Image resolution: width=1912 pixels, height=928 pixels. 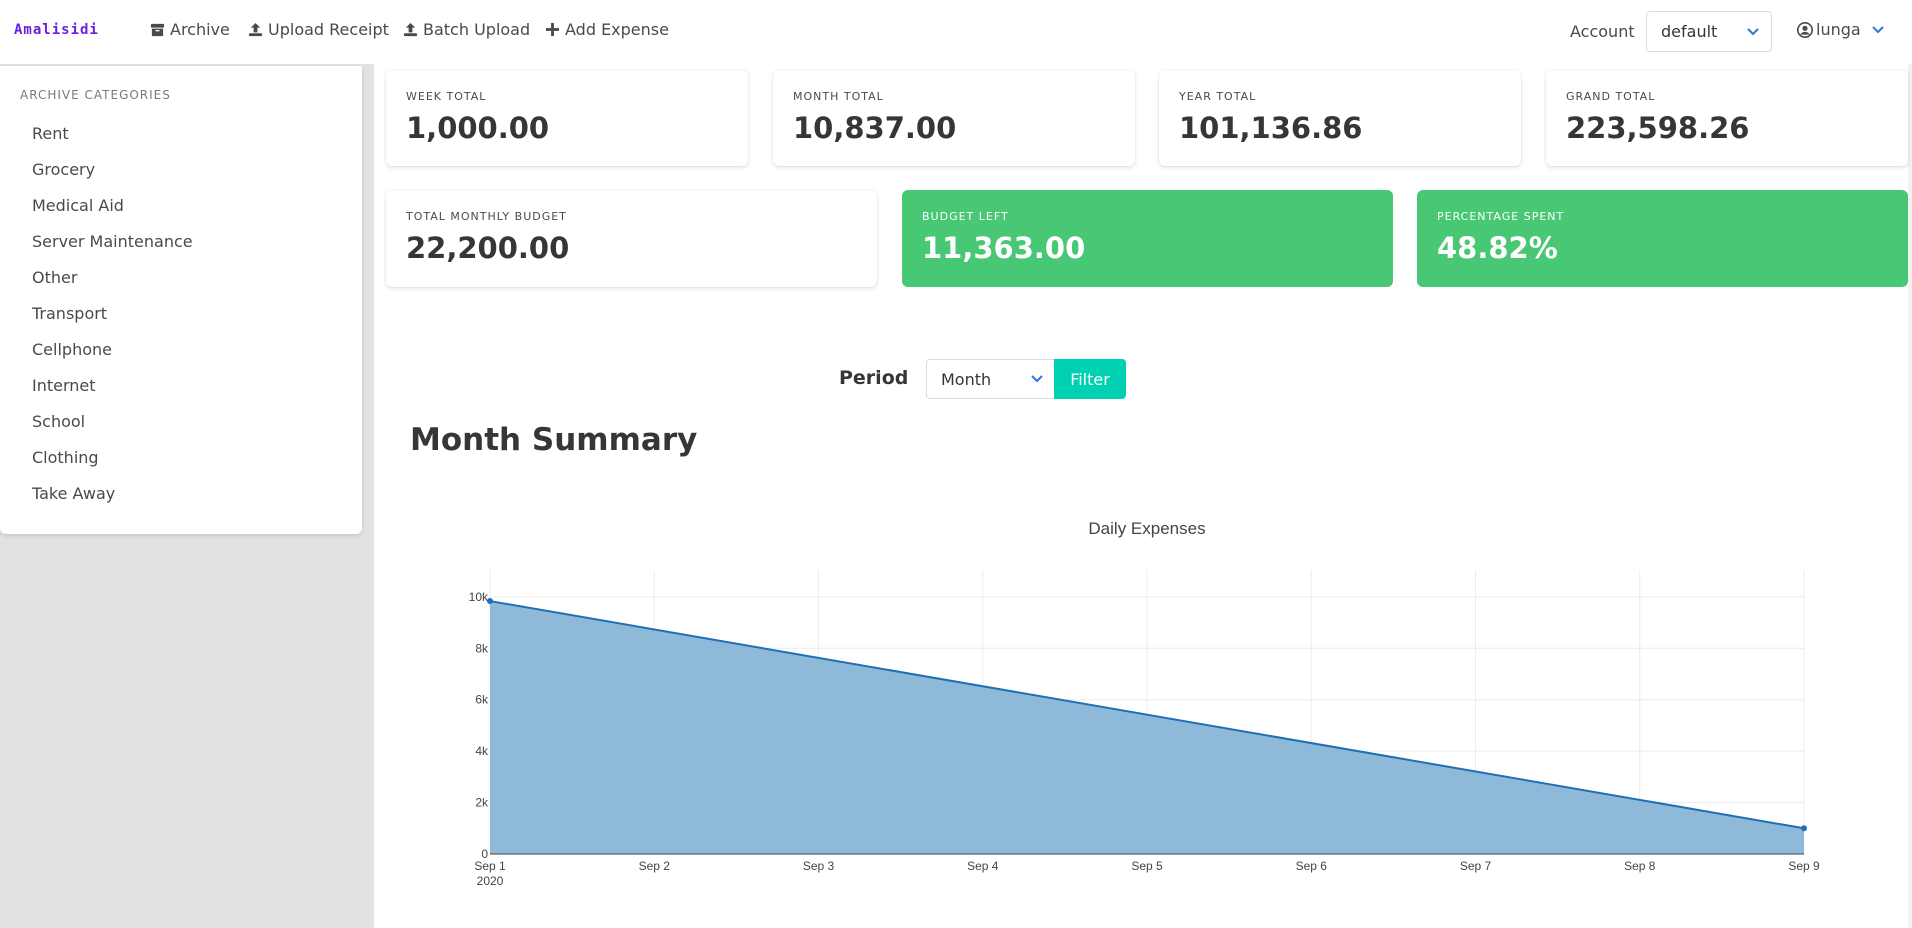 I want to click on grand-total-label: GRAND TOTAL, so click(x=1611, y=96).